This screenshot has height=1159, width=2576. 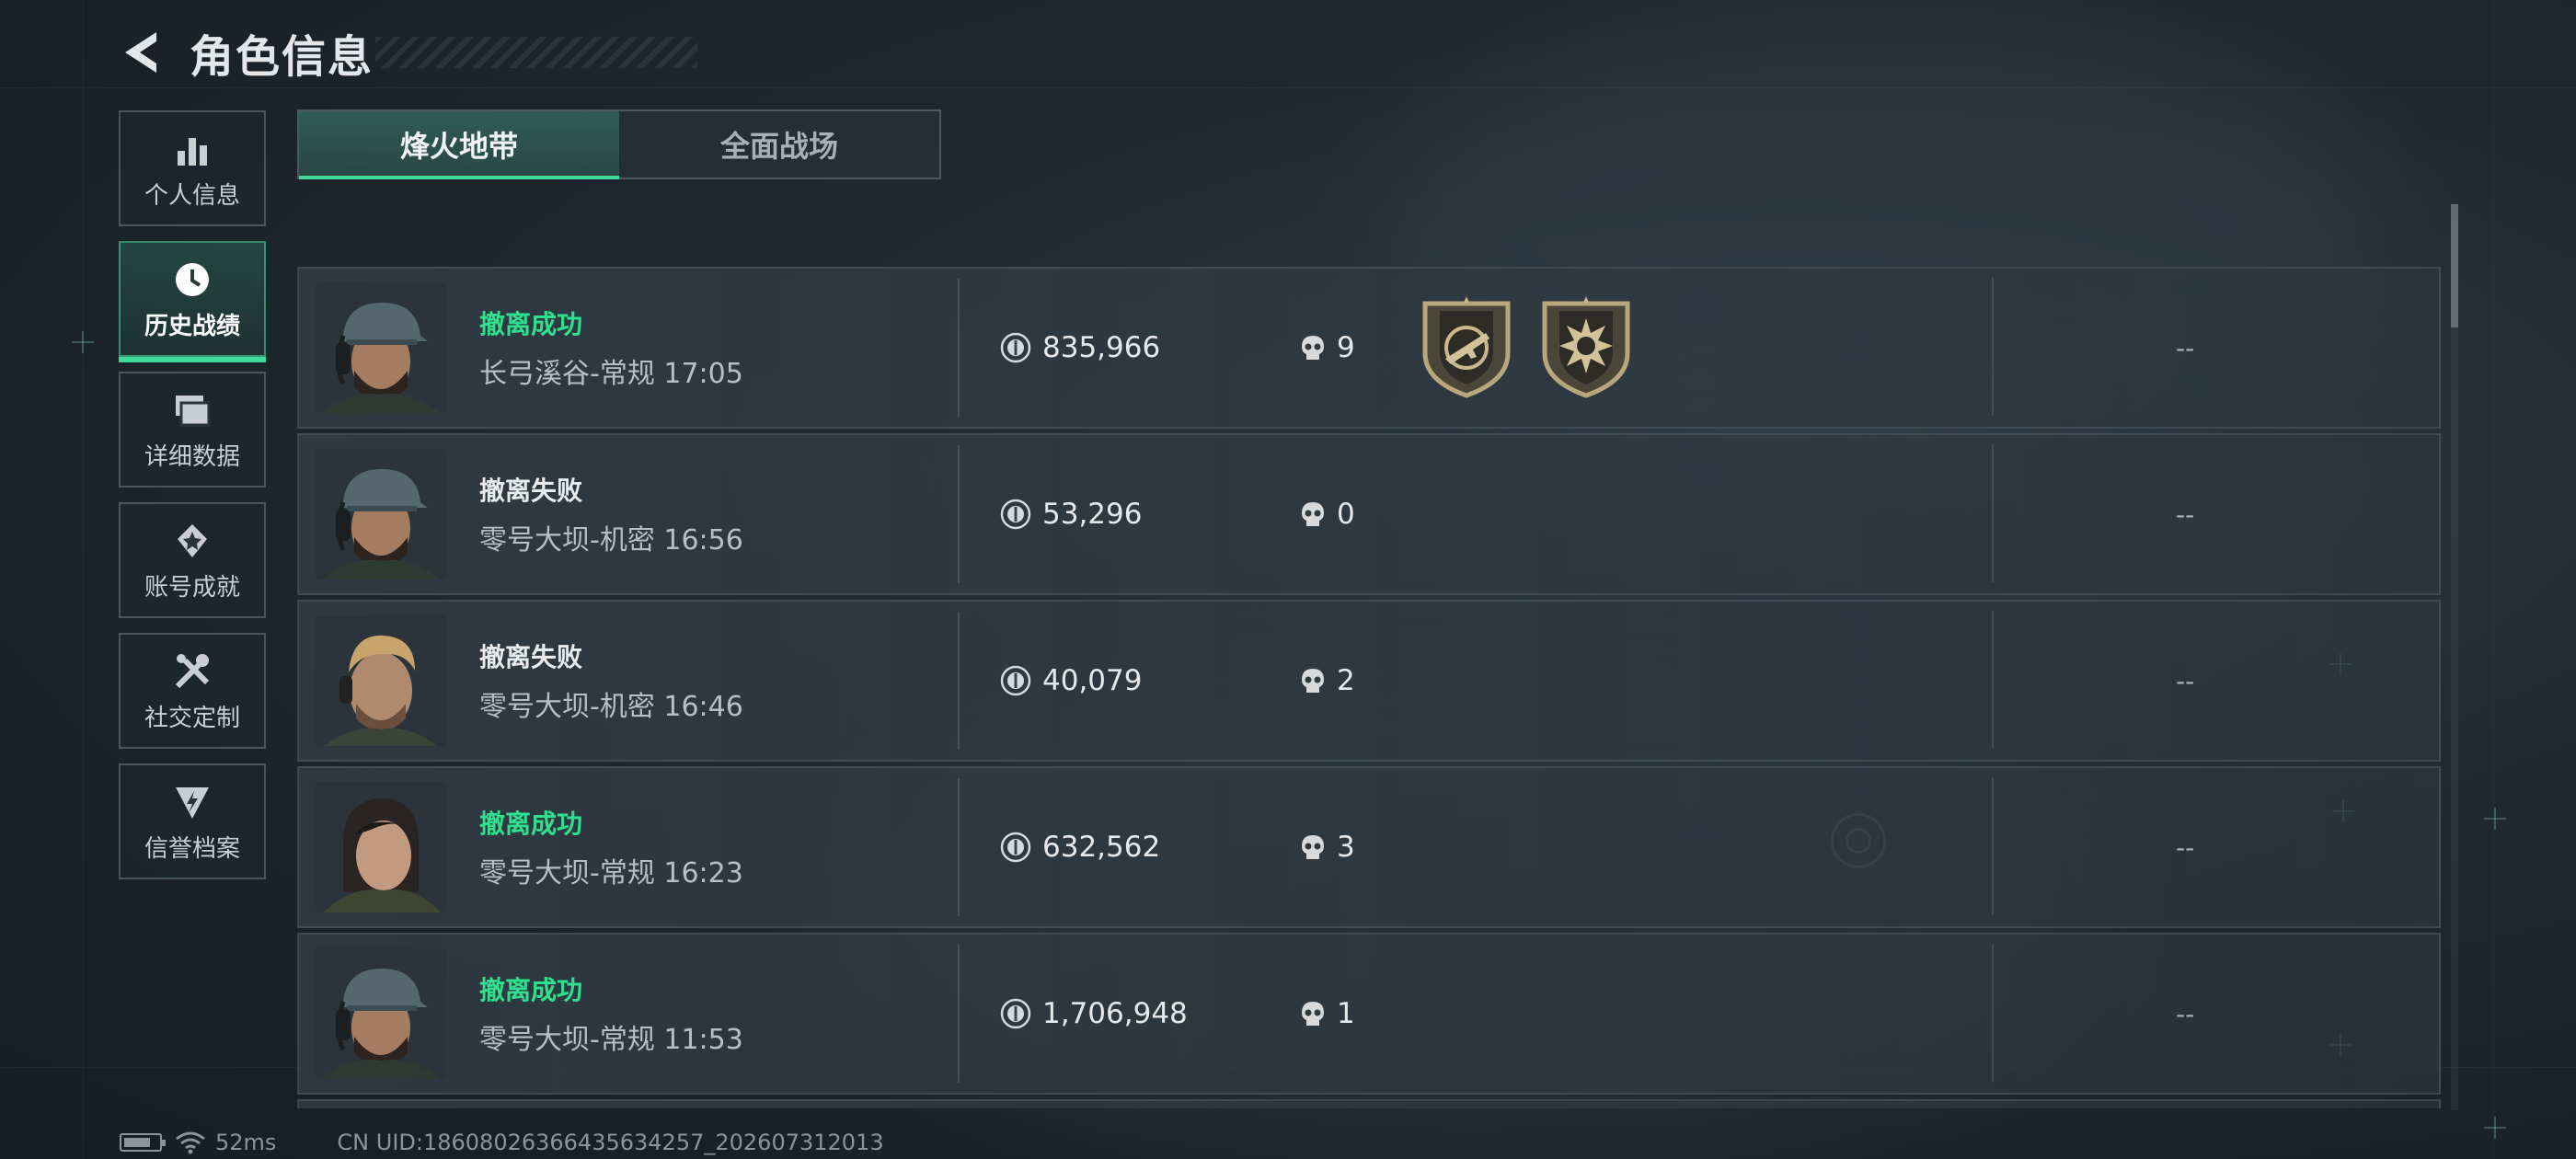 What do you see at coordinates (2454, 265) in the screenshot?
I see `scroll-thumb` at bounding box center [2454, 265].